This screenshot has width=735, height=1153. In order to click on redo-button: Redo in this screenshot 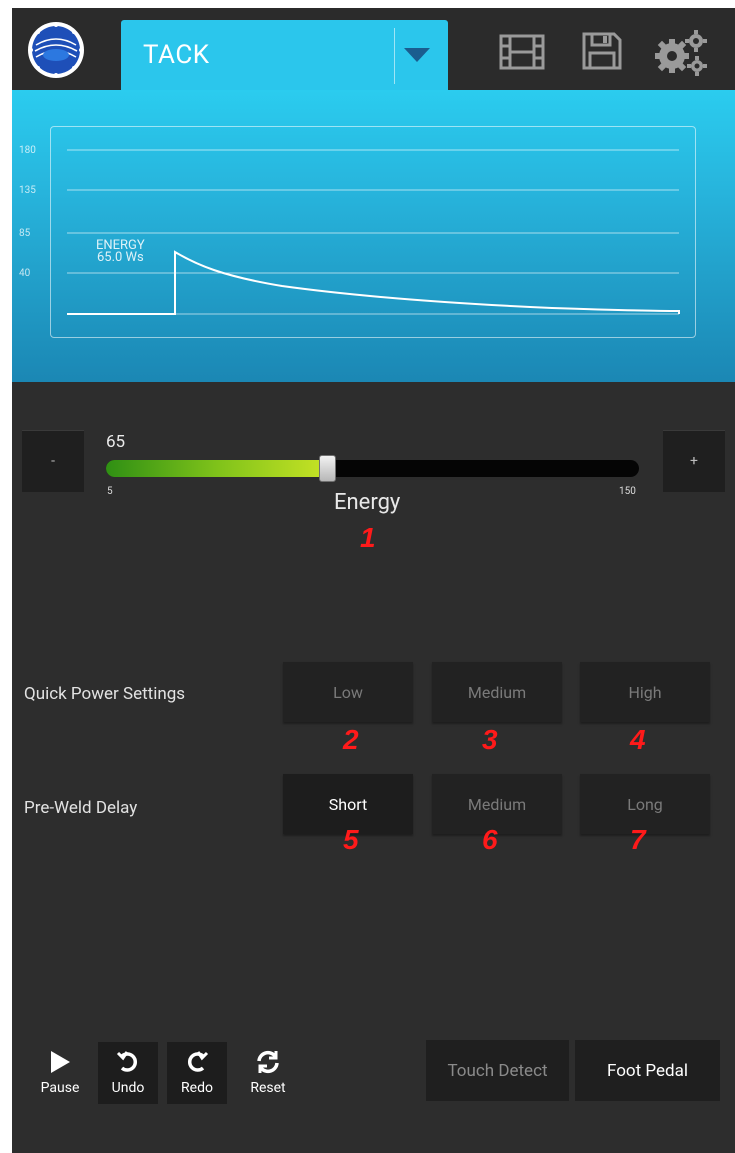, I will do `click(197, 1073)`.